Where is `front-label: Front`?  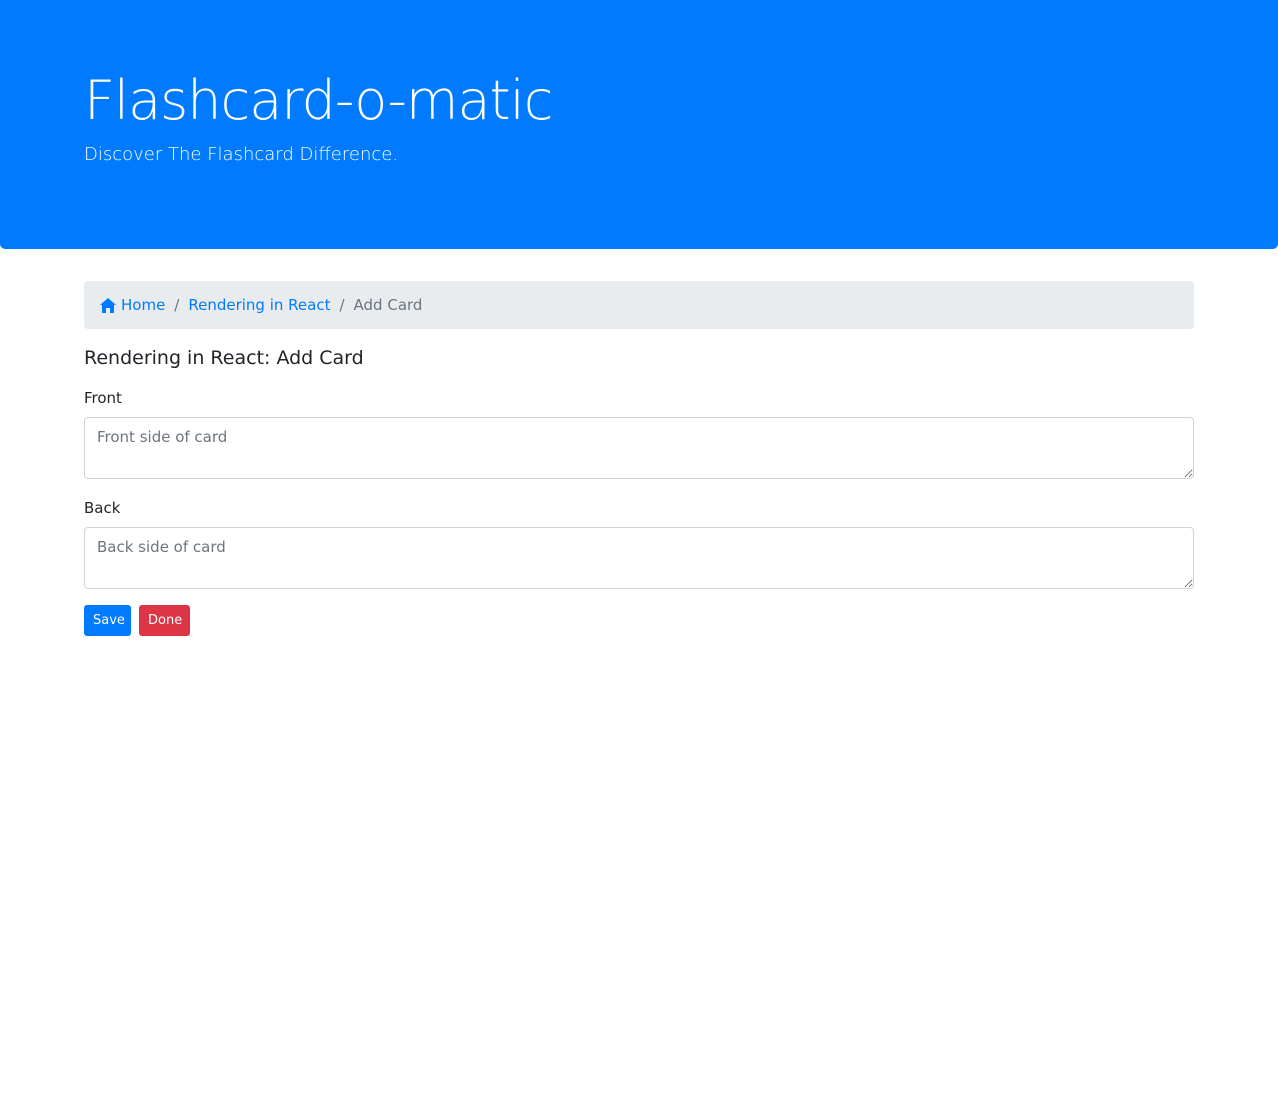
front-label: Front is located at coordinates (103, 398).